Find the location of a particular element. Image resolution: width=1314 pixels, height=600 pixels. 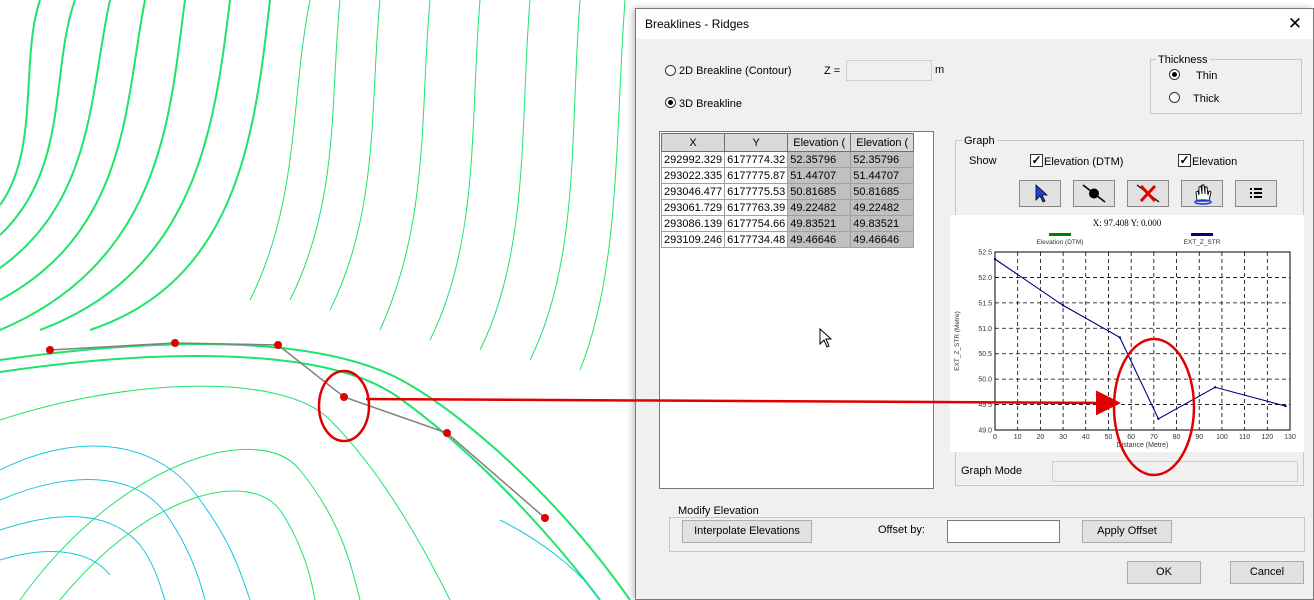

offset-input is located at coordinates (1003, 531).